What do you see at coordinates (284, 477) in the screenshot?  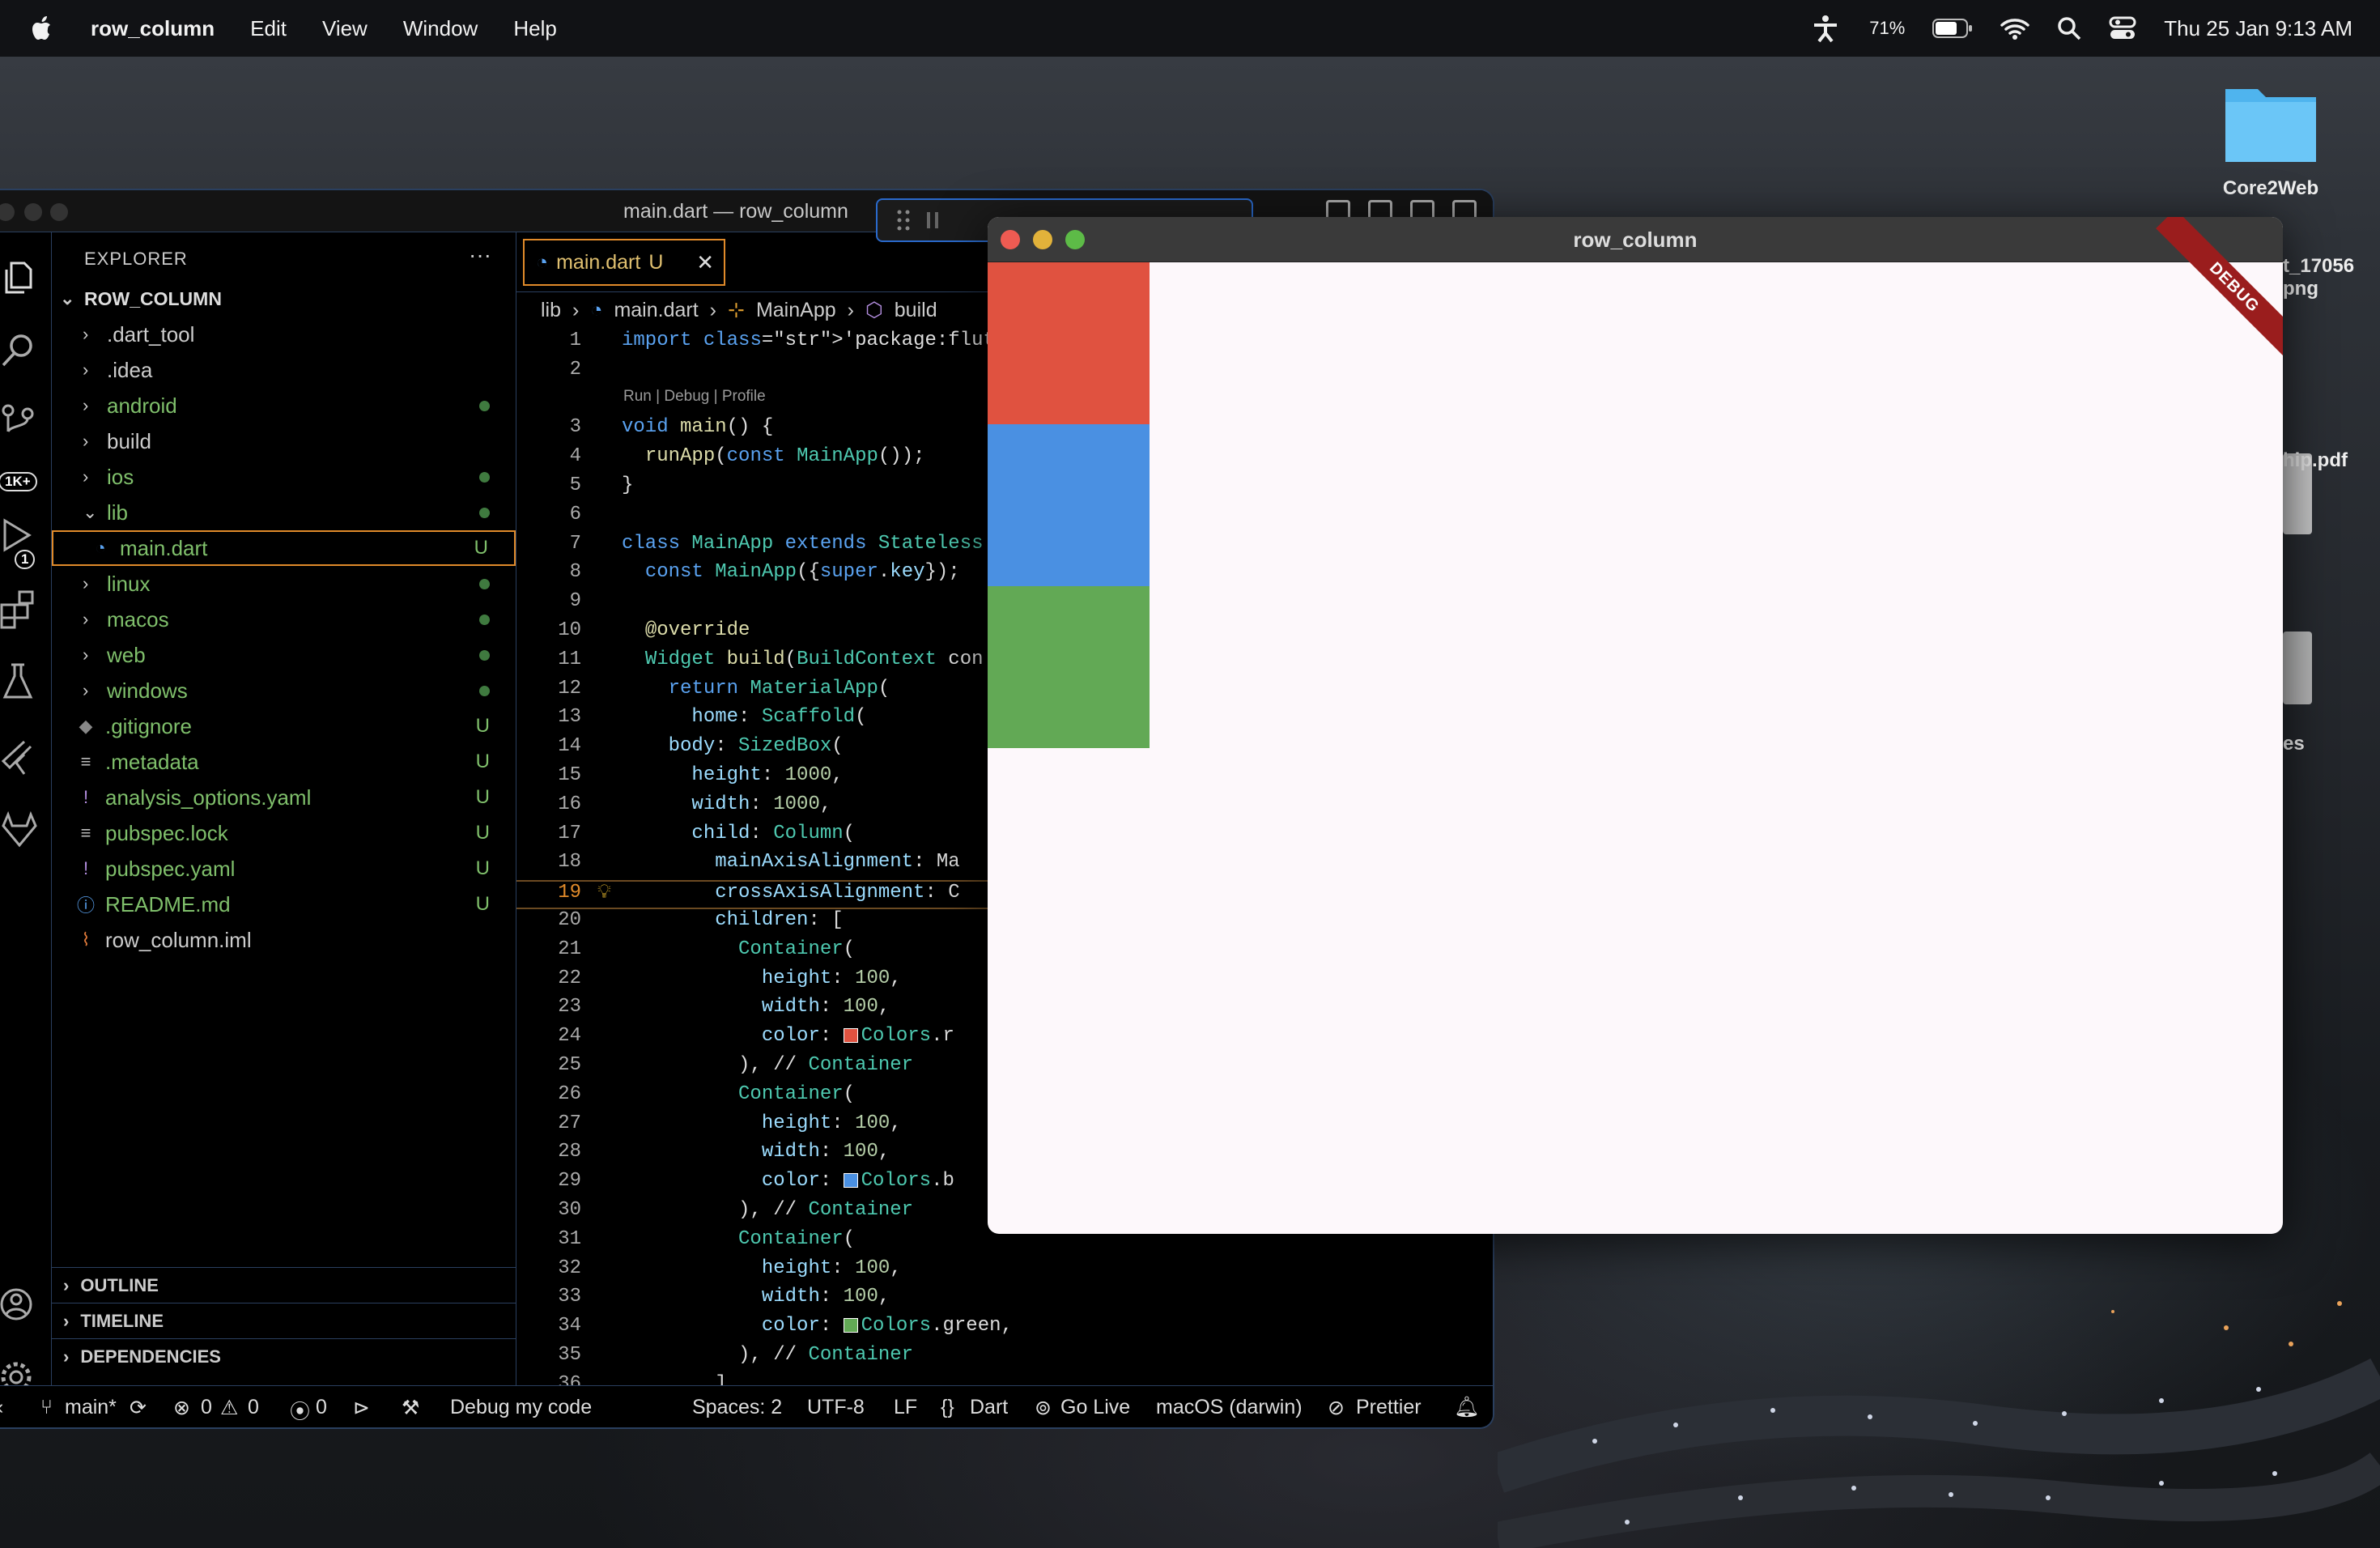 I see `tree-item: › ios` at bounding box center [284, 477].